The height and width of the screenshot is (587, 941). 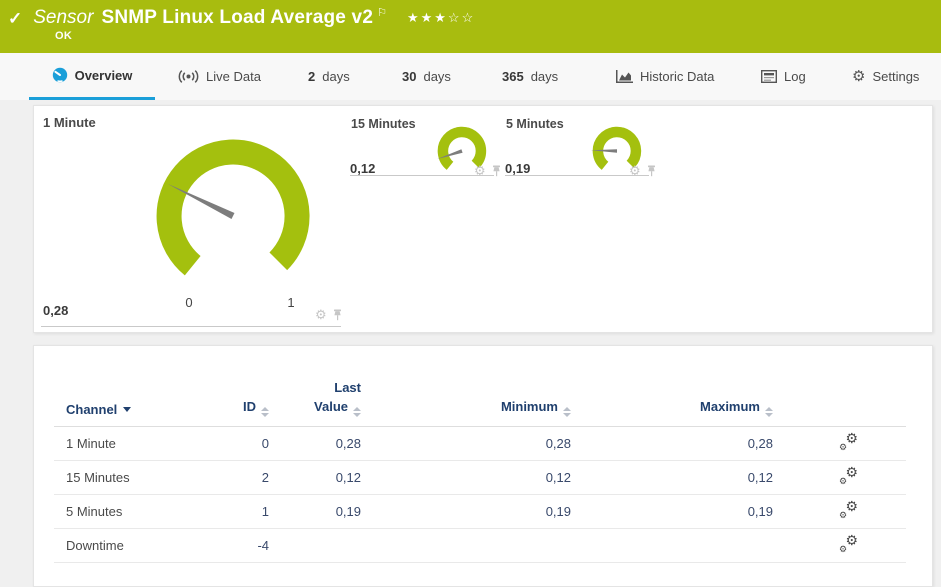 I want to click on pin-icon, so click(x=337, y=315).